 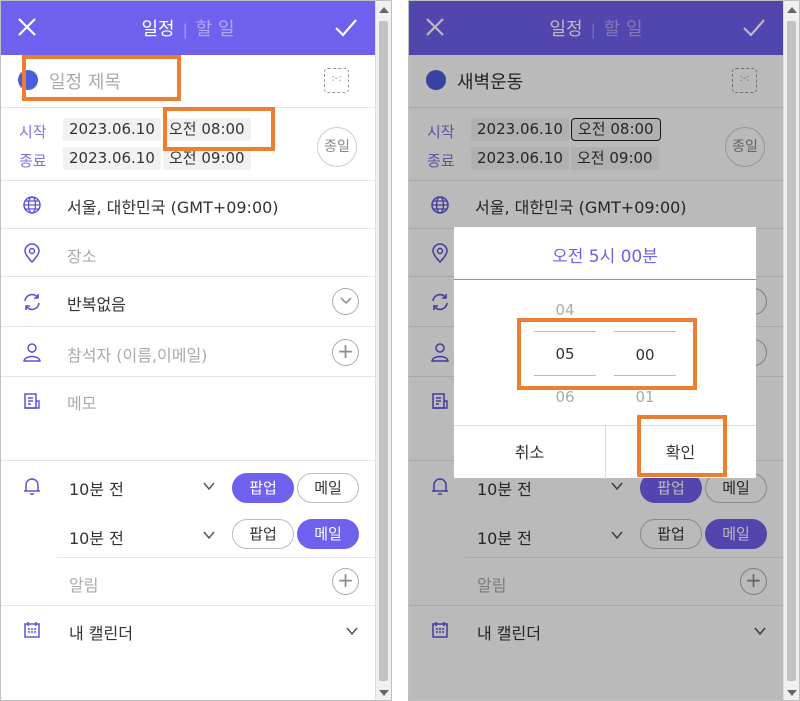 I want to click on globe-icon, so click(x=32, y=205).